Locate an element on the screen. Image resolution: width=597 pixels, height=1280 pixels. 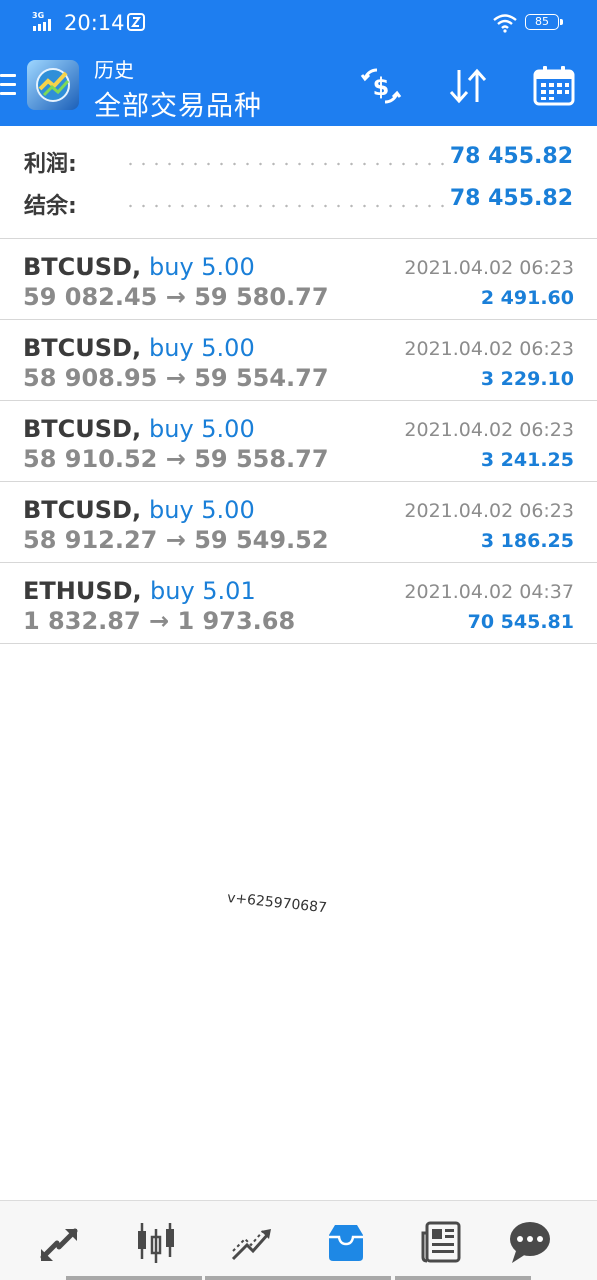
profit-value: 78 455.82 is located at coordinates (511, 156).